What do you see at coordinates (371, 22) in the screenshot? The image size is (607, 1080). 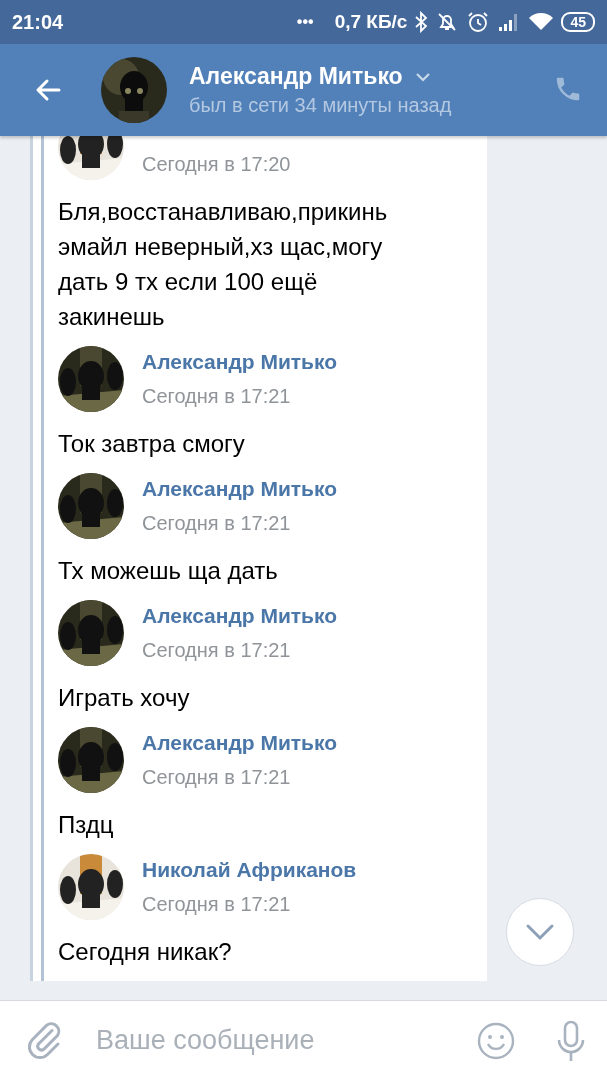 I see `network-speed: 0,7 КБ/с` at bounding box center [371, 22].